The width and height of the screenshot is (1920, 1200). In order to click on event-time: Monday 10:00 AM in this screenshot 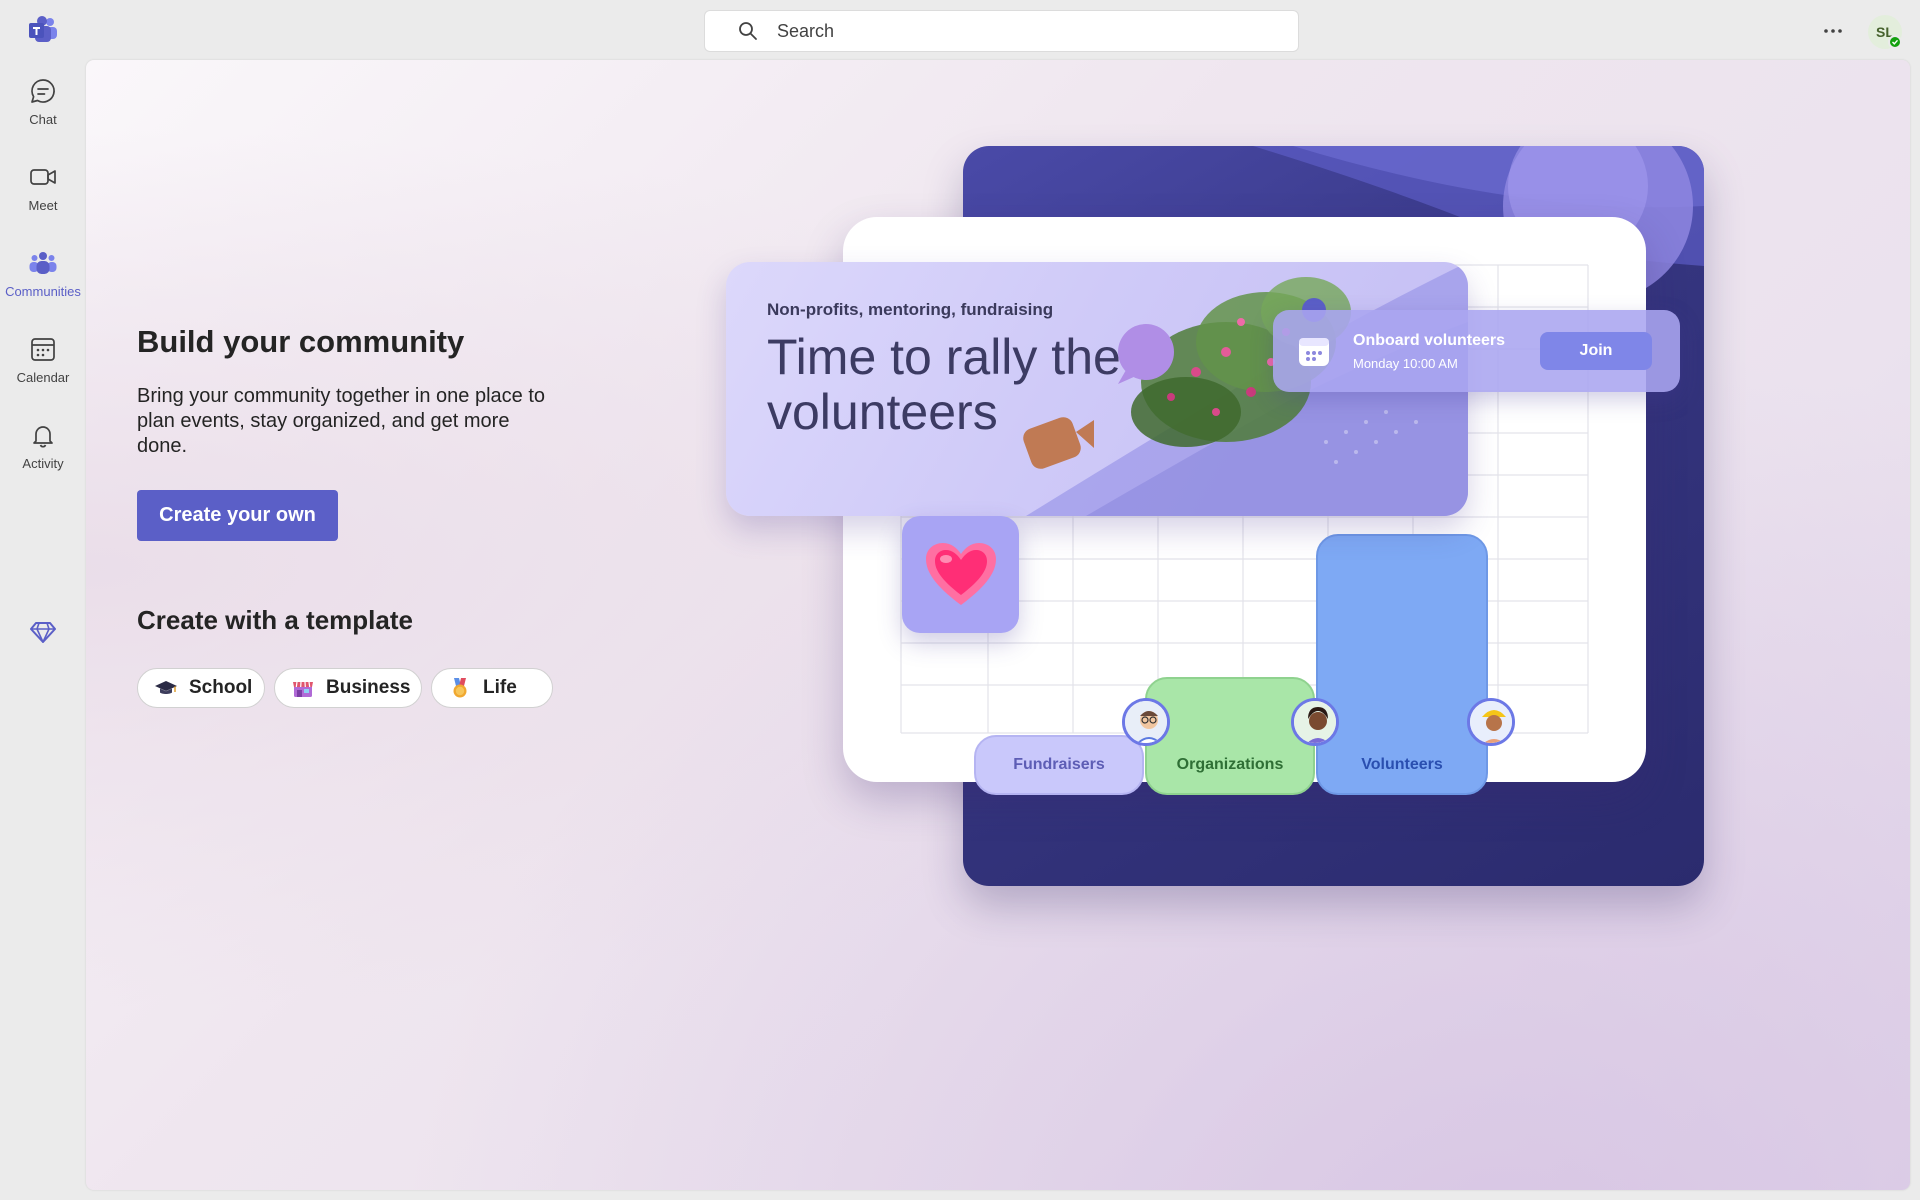, I will do `click(1405, 363)`.